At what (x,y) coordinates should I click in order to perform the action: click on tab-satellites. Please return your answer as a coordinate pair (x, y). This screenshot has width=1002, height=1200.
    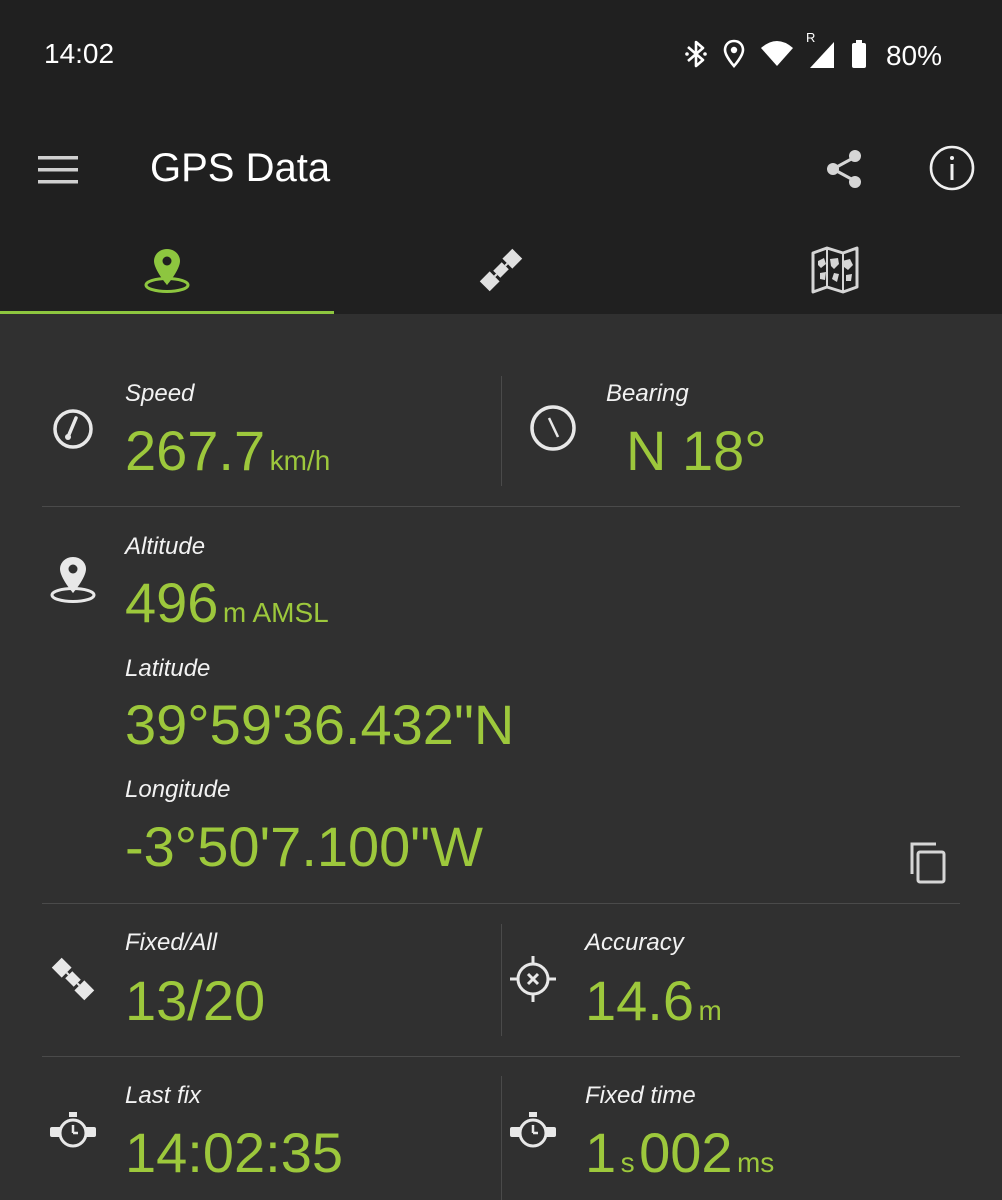
    Looking at the image, I should click on (501, 272).